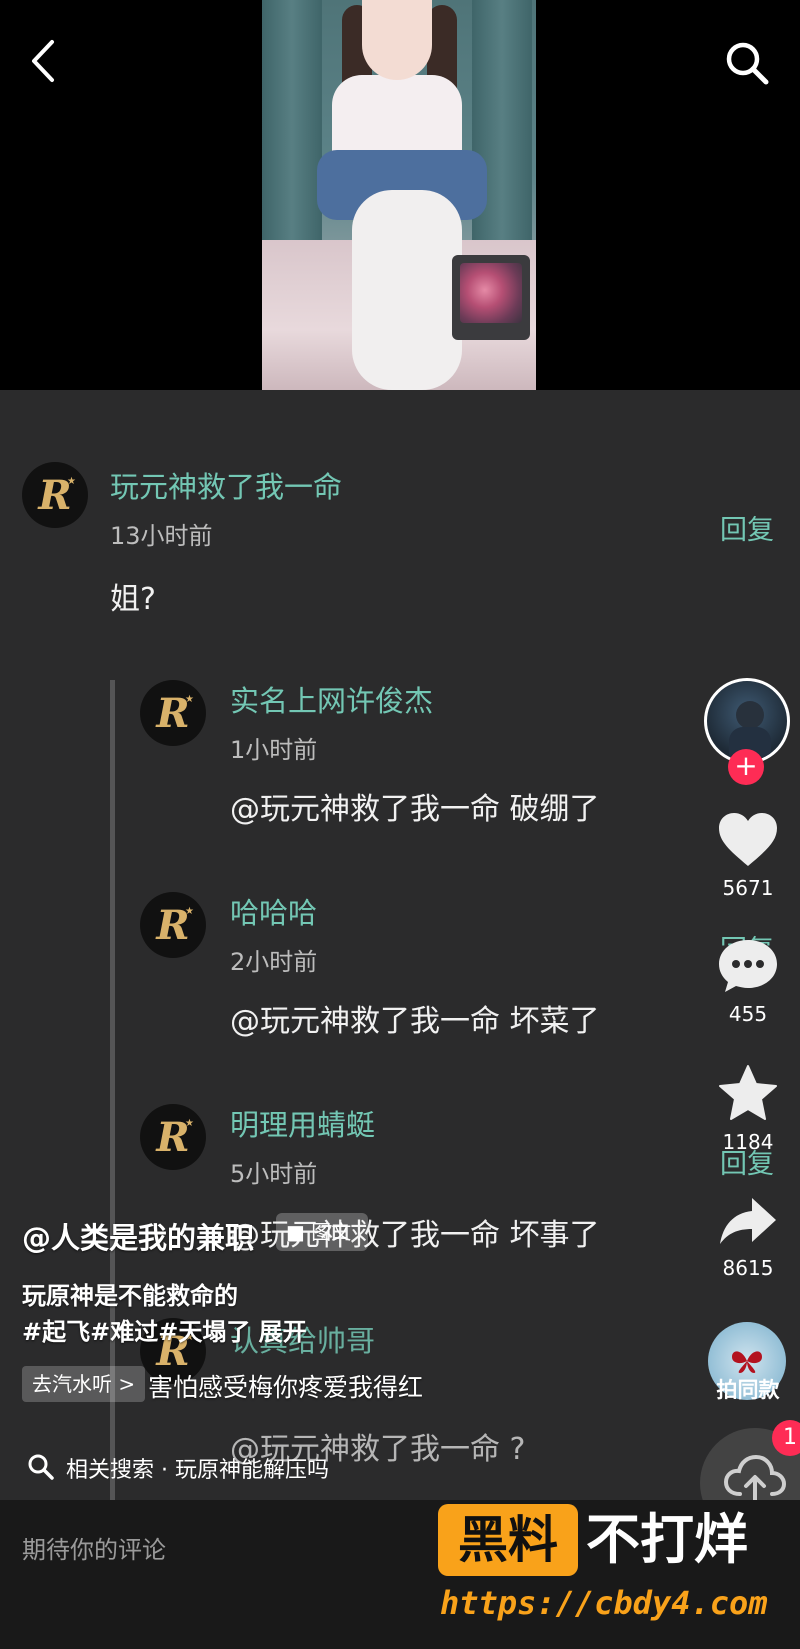  Describe the element at coordinates (274, 962) in the screenshot. I see `reply-time: 2小时前` at that location.